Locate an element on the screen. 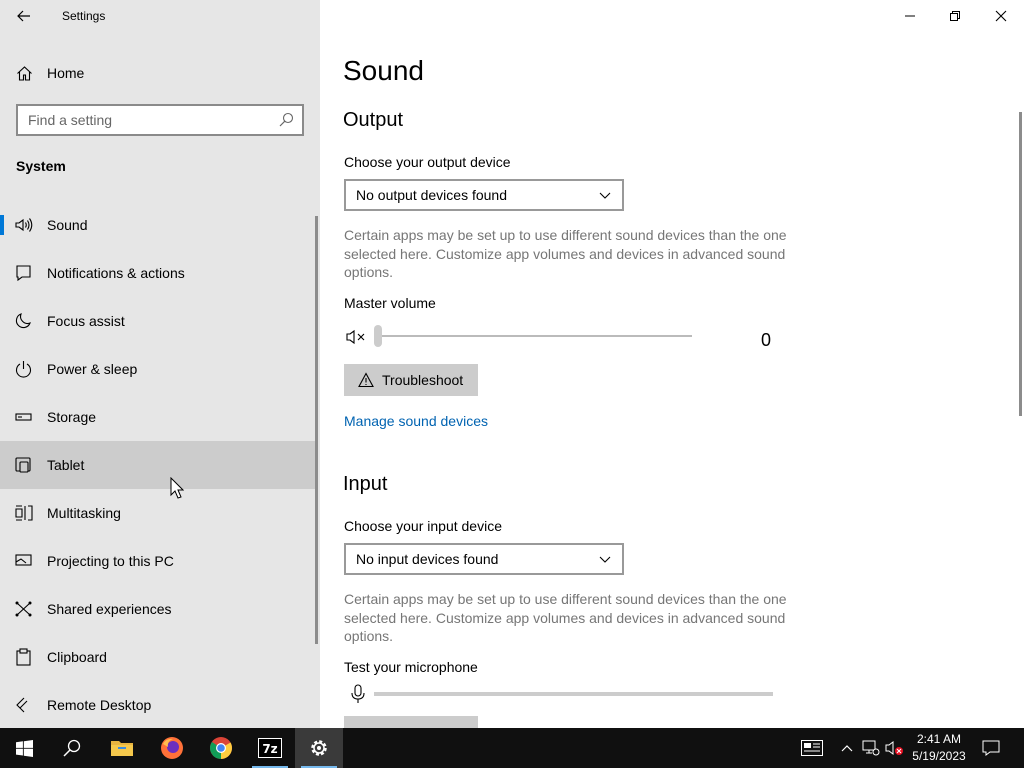 The height and width of the screenshot is (768, 1024). 7zip-icon: 7z is located at coordinates (270, 748).